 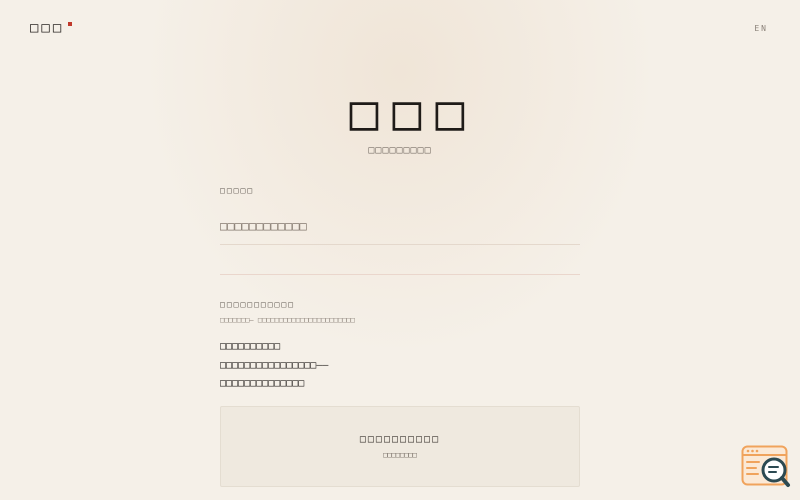 I want to click on site-logo: □□□, so click(x=51, y=28).